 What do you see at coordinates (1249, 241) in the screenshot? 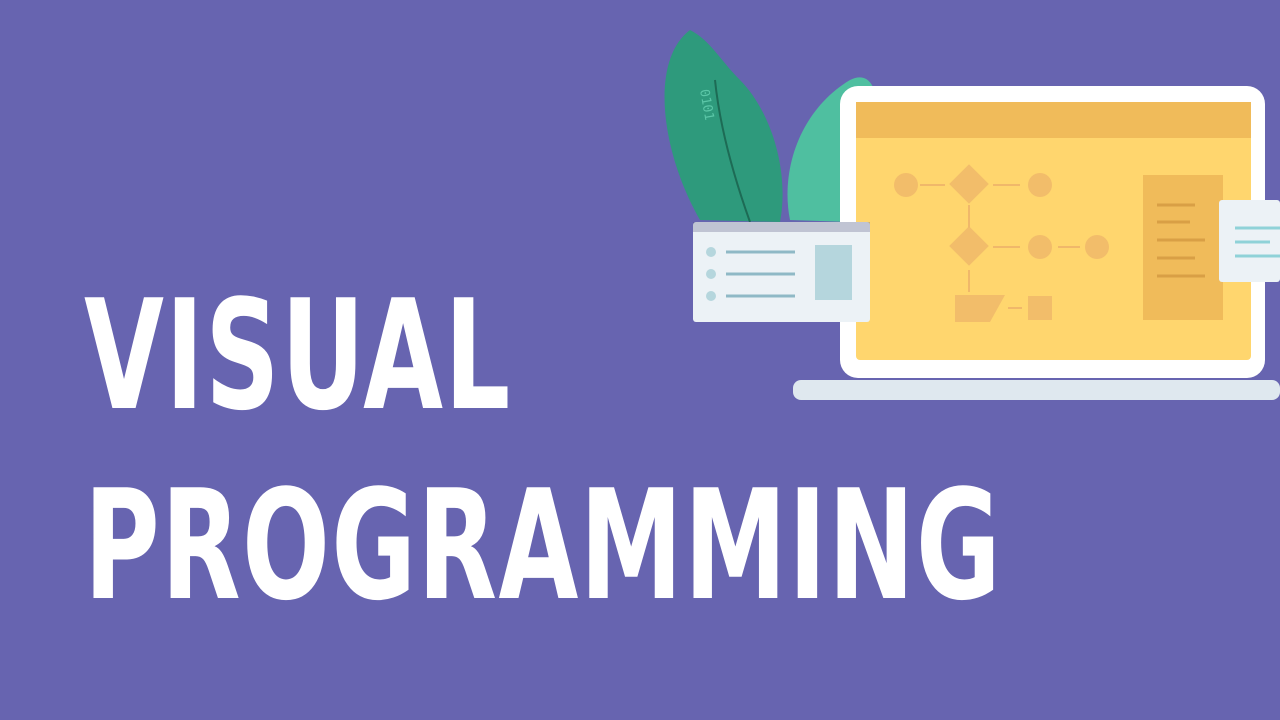
I see `floating-card-right` at bounding box center [1249, 241].